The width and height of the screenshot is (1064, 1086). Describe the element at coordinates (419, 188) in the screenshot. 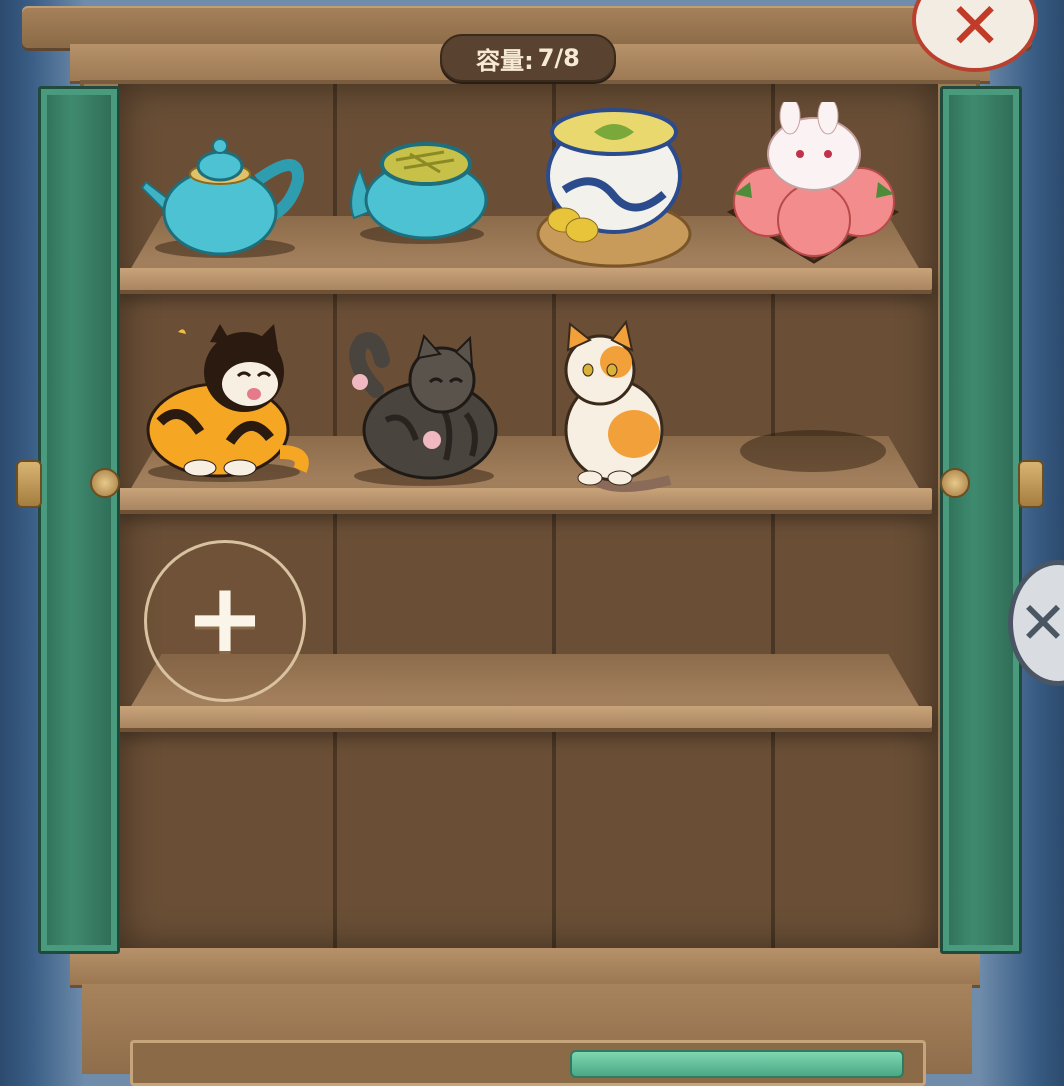

I see `tea-leaf-jar-item` at that location.